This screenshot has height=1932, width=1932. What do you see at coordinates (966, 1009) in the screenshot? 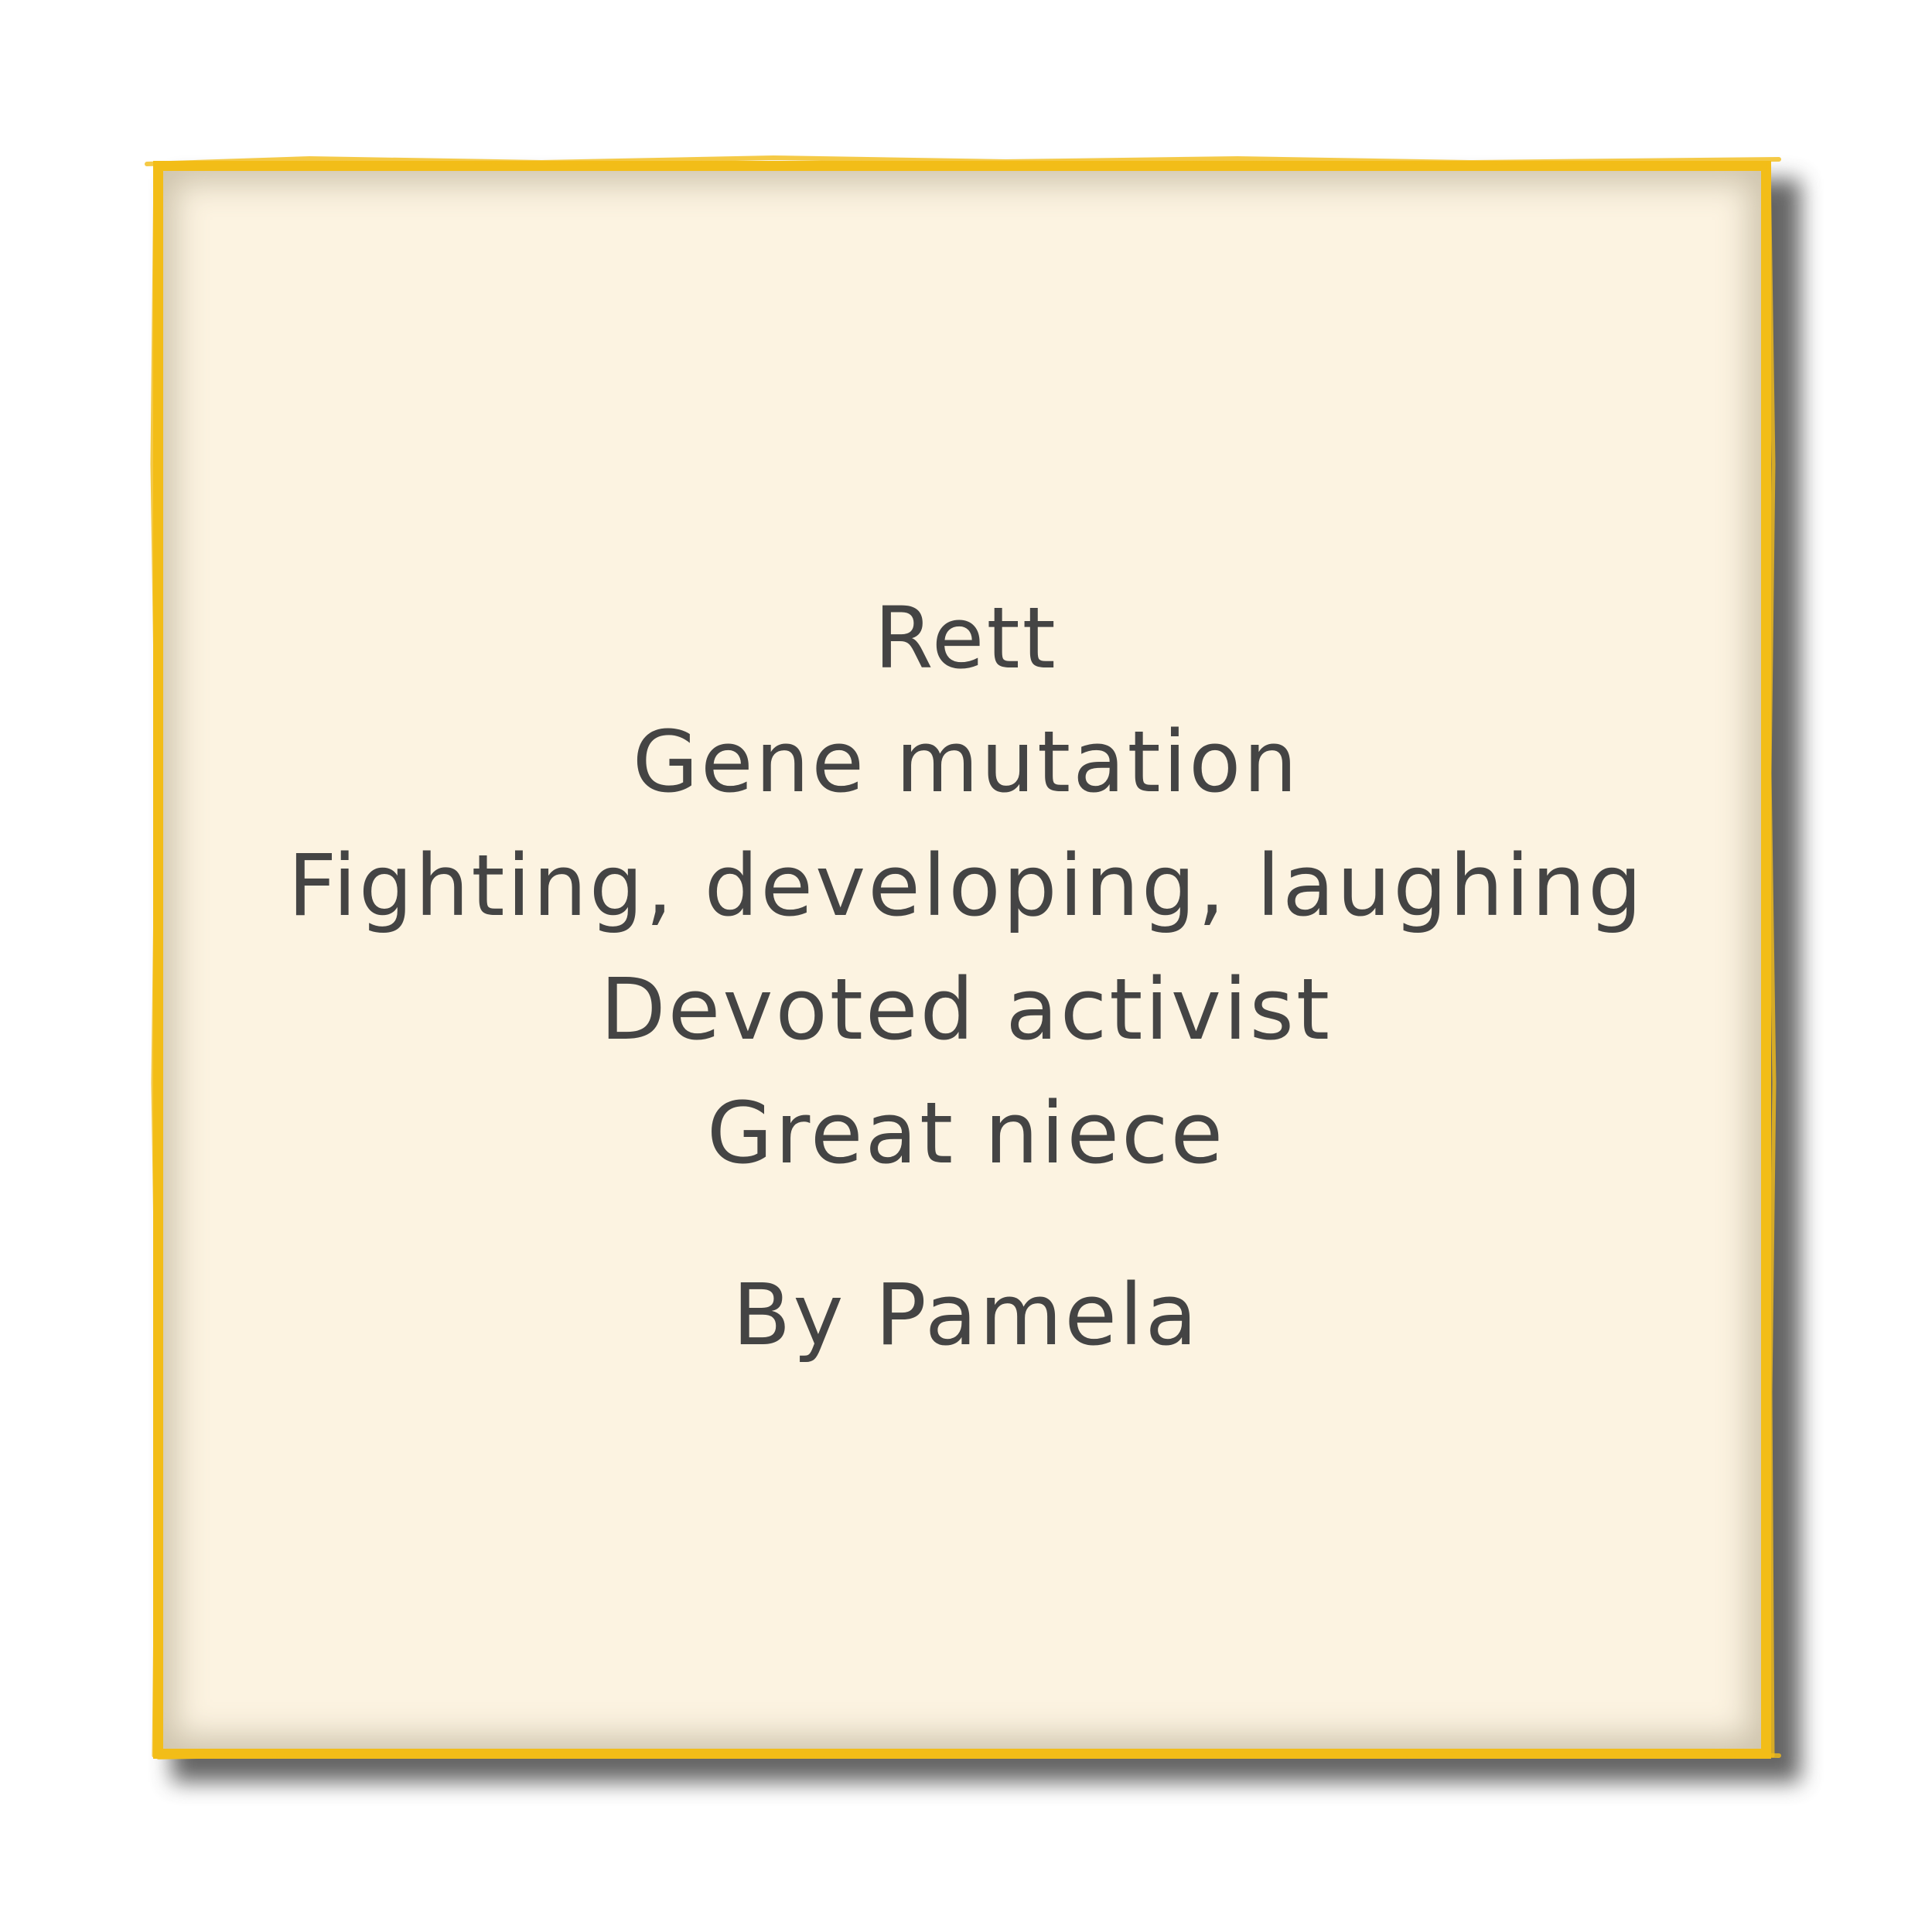
I see `poem-line-4: Devoted activist` at bounding box center [966, 1009].